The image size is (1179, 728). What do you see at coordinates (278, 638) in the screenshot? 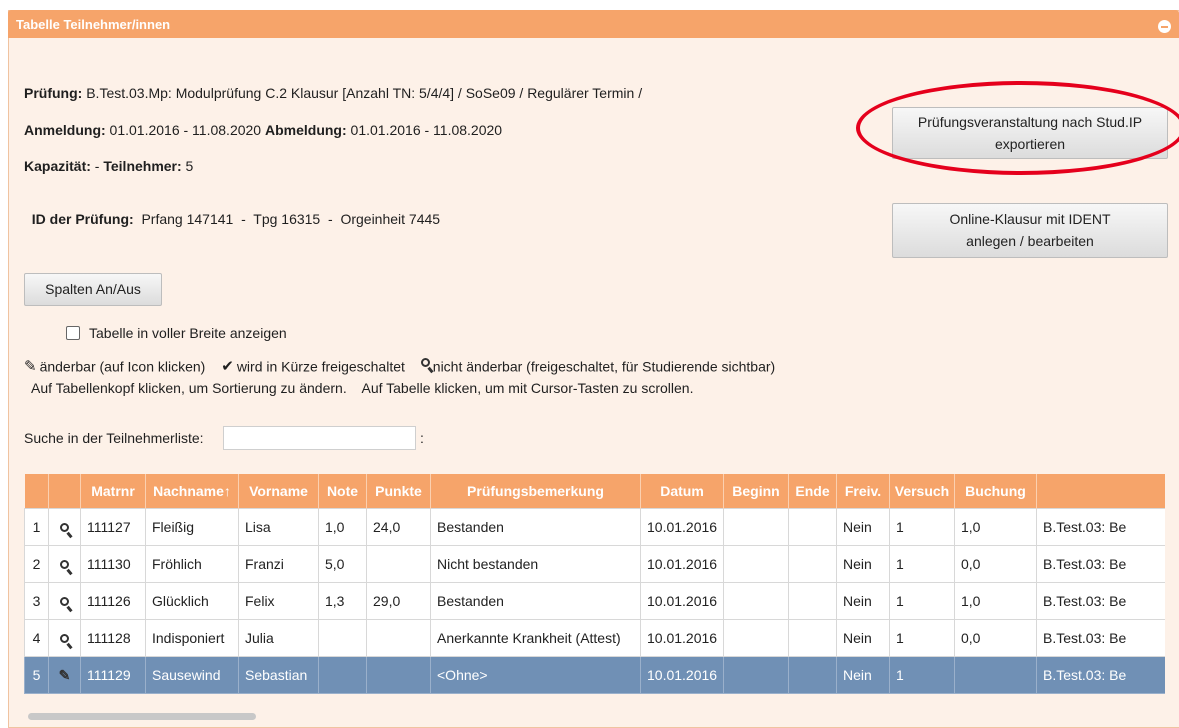
I see `cell-vorname: Julia` at bounding box center [278, 638].